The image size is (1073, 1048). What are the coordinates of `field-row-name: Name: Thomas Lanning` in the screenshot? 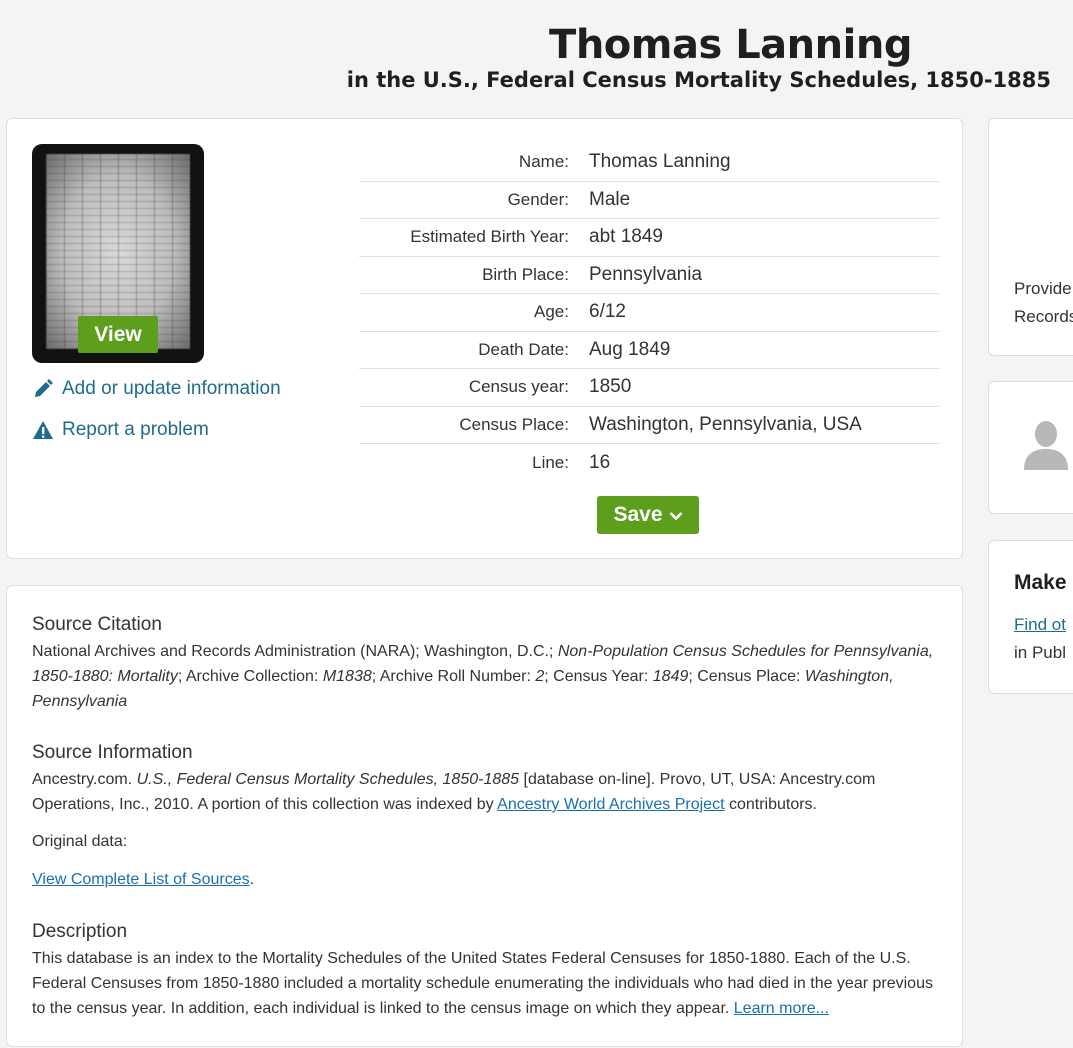 It's located at (649, 163).